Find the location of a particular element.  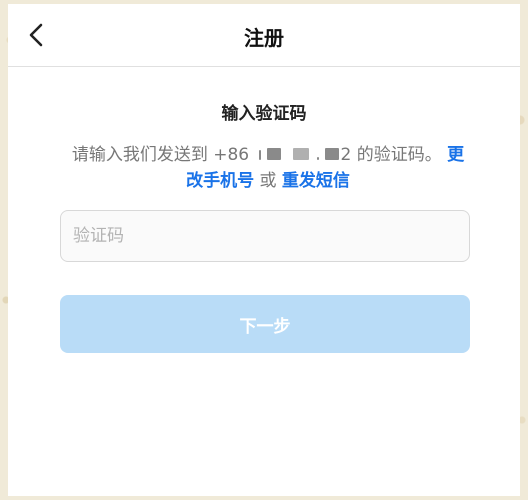

page-title: 注册 is located at coordinates (264, 38).